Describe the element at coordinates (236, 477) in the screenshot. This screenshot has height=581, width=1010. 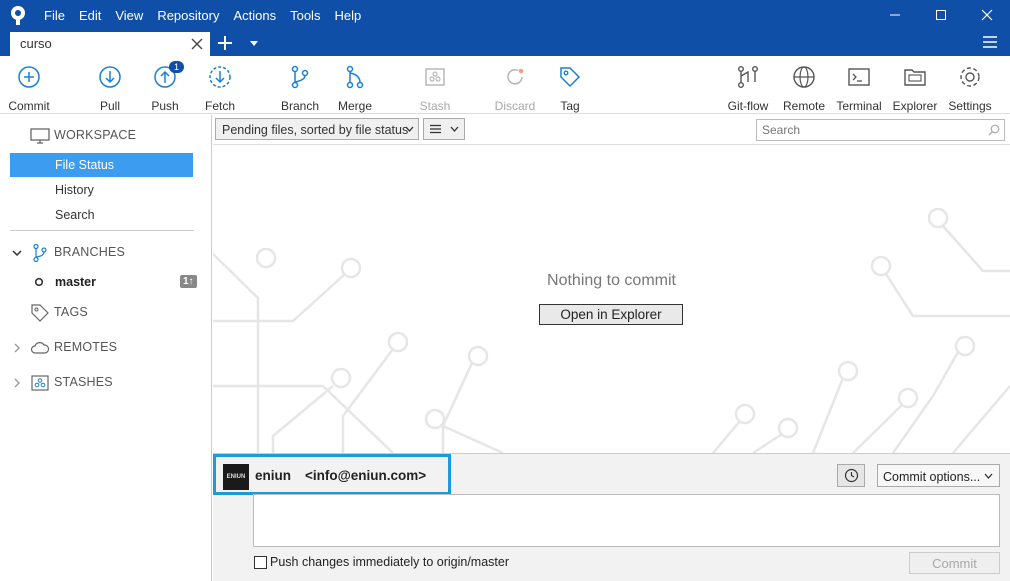
I see `avatar: ENIUN` at that location.